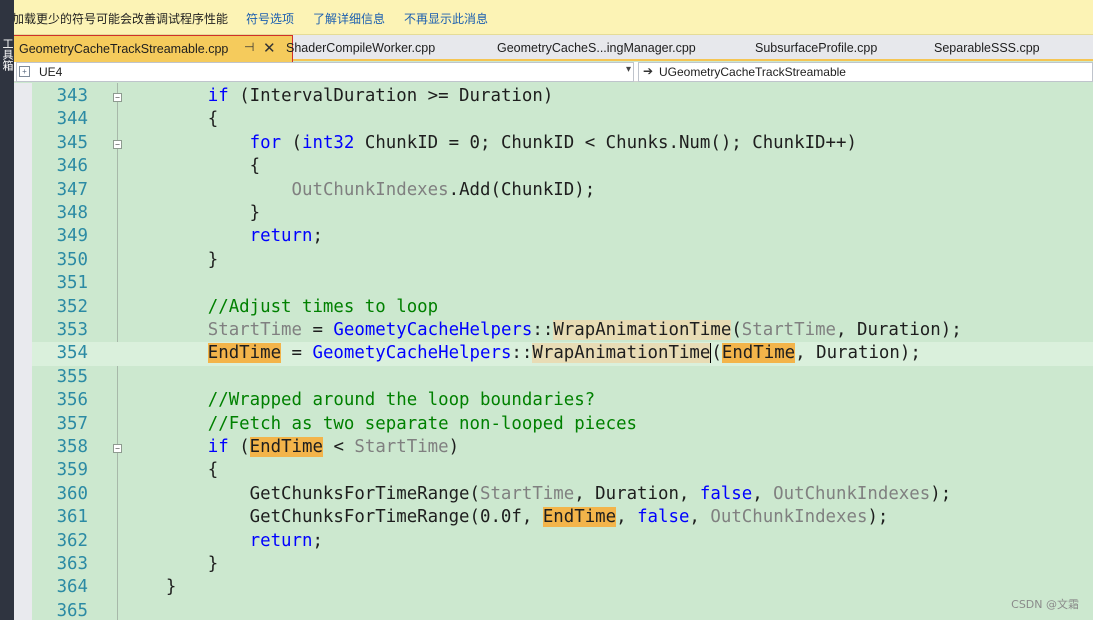 This screenshot has height=620, width=1093. I want to click on line-number: 361, so click(72, 517).